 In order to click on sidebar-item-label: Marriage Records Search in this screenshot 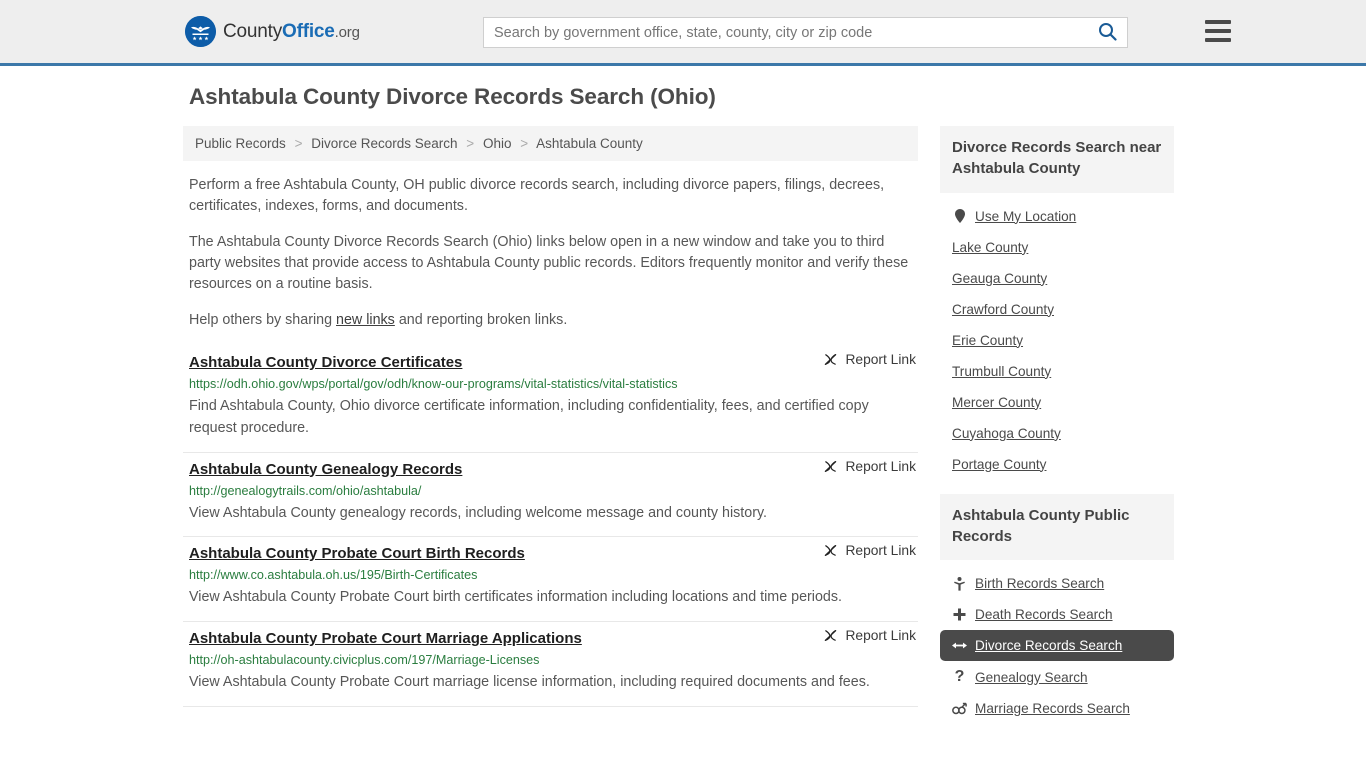, I will do `click(1052, 709)`.